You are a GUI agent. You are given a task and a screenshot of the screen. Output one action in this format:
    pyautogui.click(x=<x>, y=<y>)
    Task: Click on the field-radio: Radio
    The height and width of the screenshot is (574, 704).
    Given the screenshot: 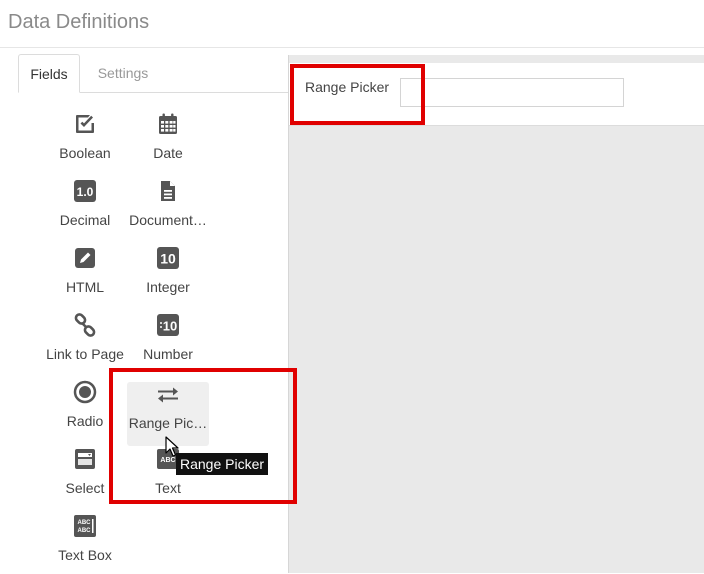 What is the action you would take?
    pyautogui.click(x=85, y=408)
    